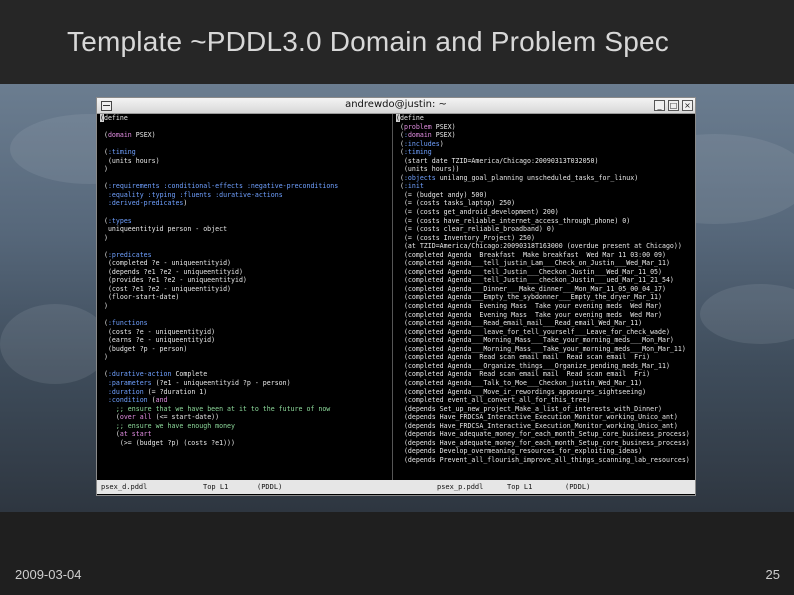 The image size is (794, 595). I want to click on left-position: Top L1, so click(216, 487).